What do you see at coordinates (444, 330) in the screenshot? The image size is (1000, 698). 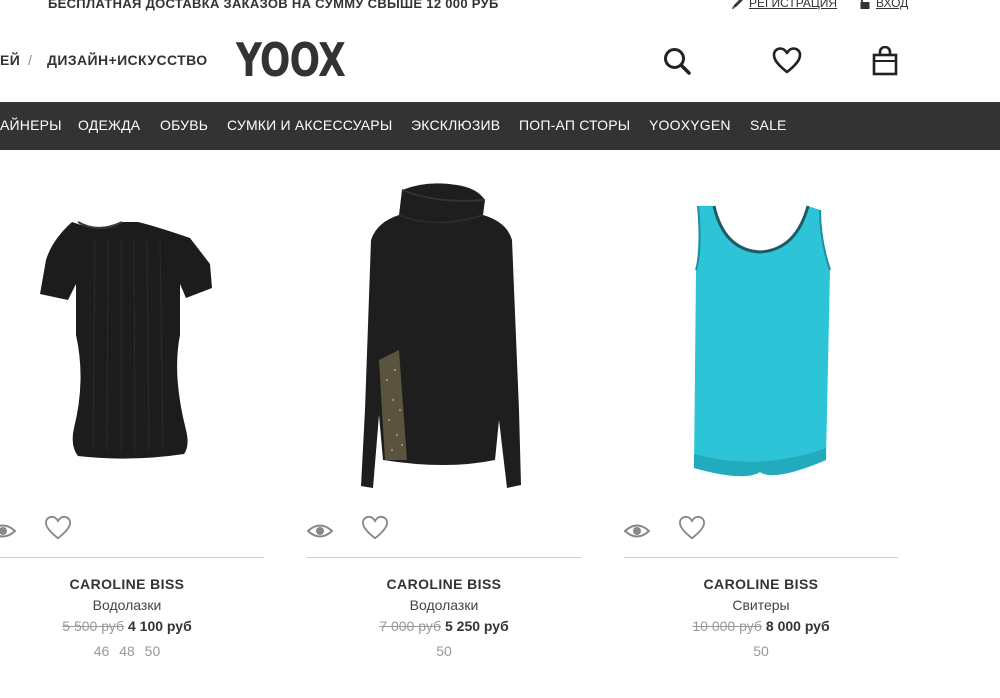 I see `product-image-black-turtleneck` at bounding box center [444, 330].